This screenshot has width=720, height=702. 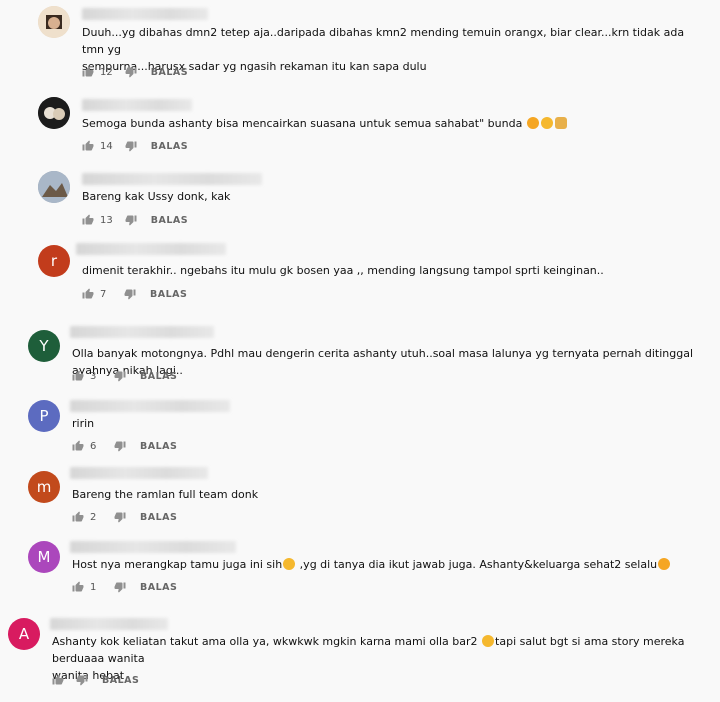 What do you see at coordinates (103, 294) in the screenshot?
I see `like-count: 7` at bounding box center [103, 294].